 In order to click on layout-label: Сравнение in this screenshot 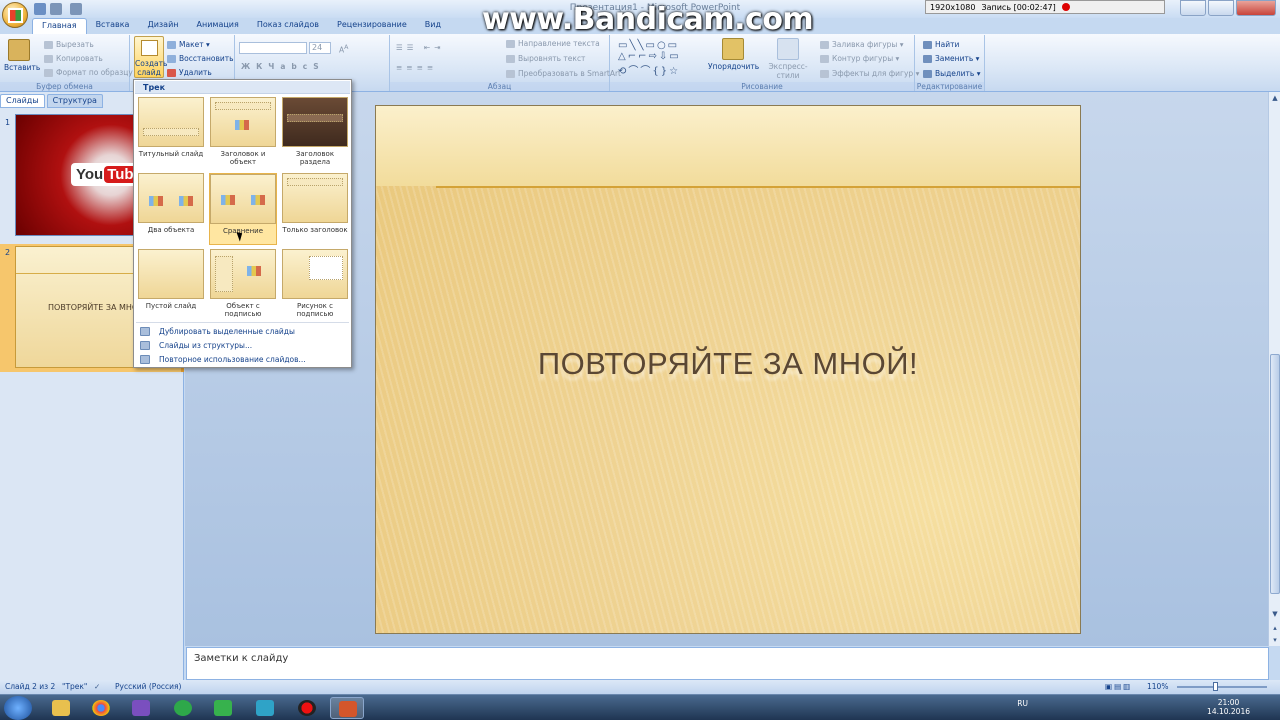, I will do `click(243, 231)`.